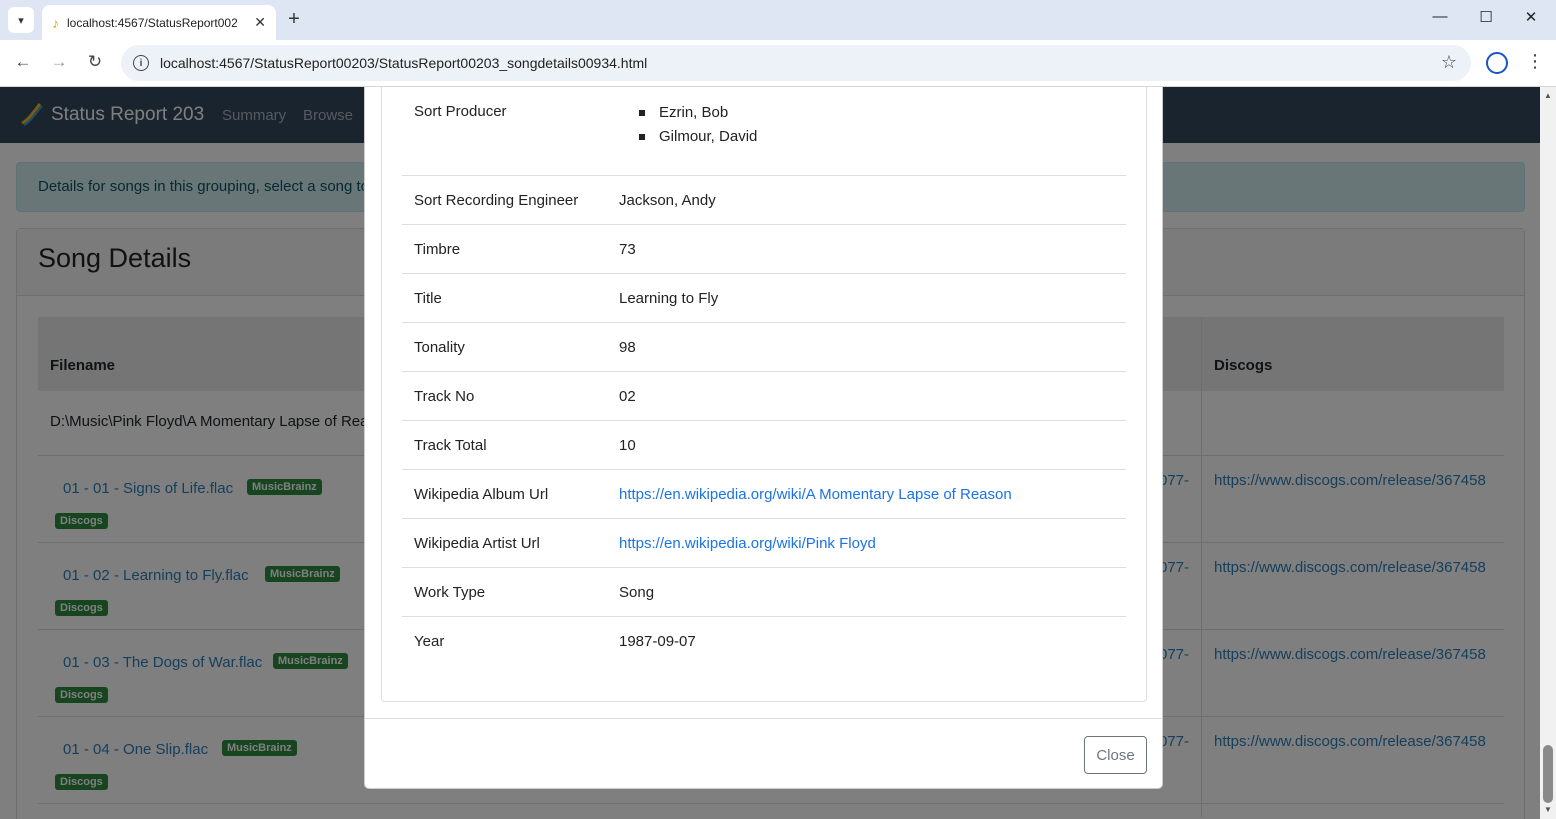 This screenshot has height=819, width=1556. Describe the element at coordinates (627, 445) in the screenshot. I see `detail-value: 10` at that location.